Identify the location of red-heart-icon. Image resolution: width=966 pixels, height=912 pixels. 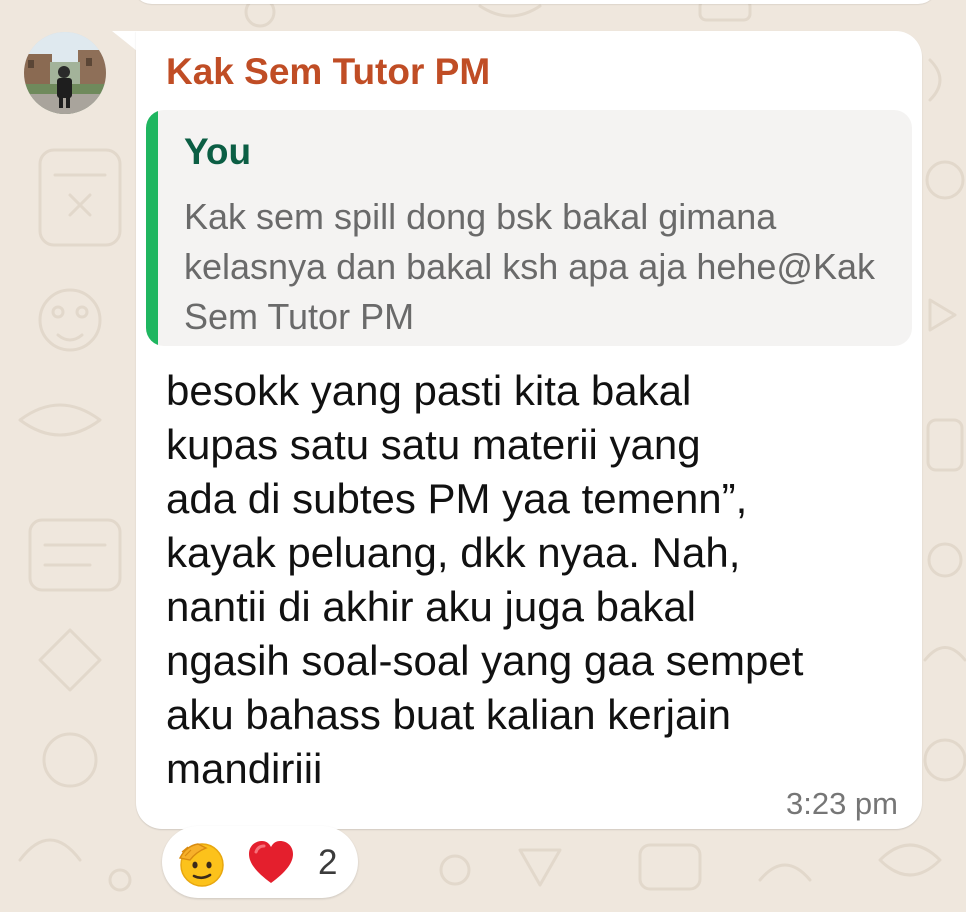
(271, 863).